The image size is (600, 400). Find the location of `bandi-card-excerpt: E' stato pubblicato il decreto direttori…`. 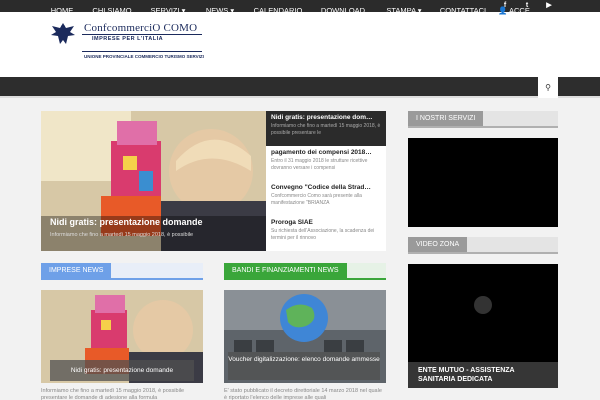

bandi-card-excerpt: E' stato pubblicato il decreto direttori… is located at coordinates (303, 394).